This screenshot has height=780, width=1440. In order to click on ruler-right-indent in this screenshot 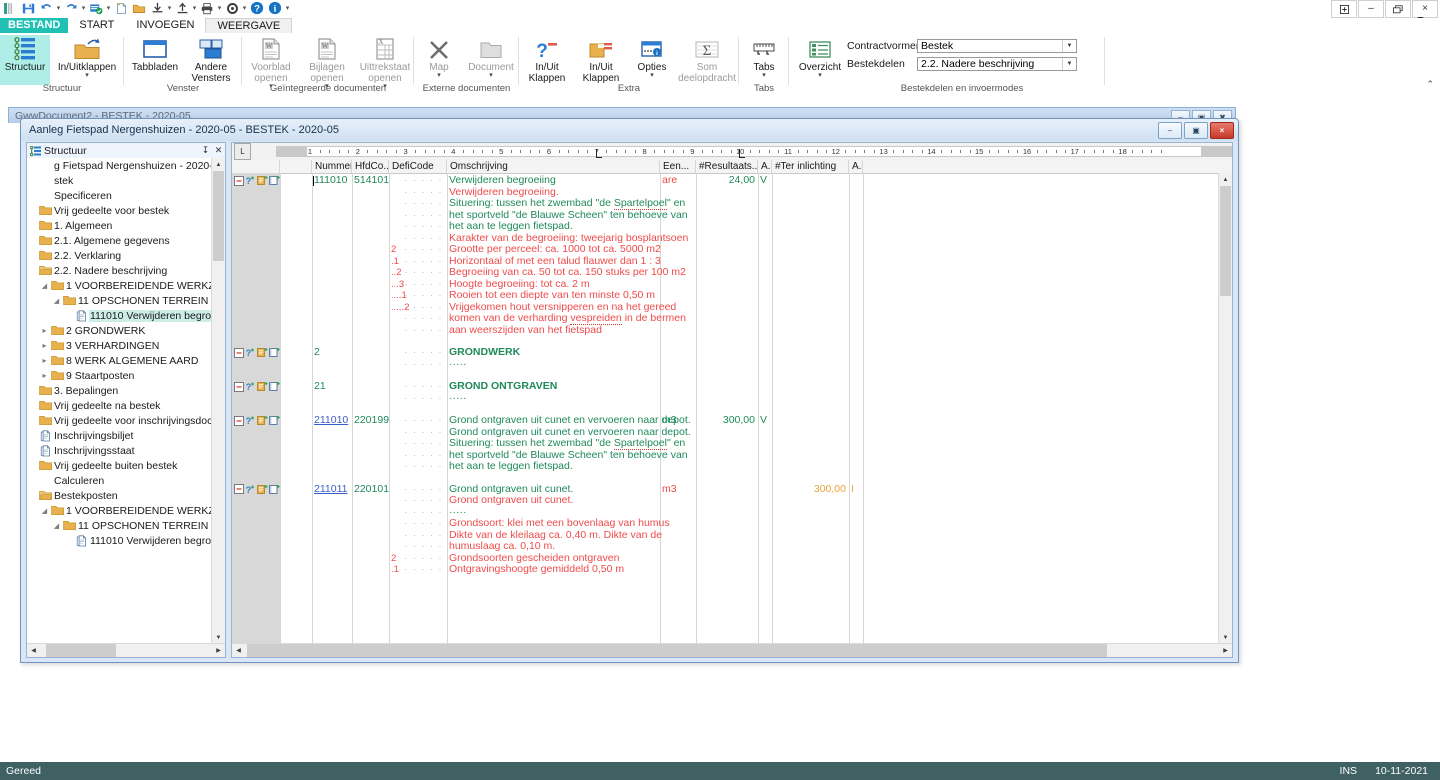, I will do `click(1216, 151)`.